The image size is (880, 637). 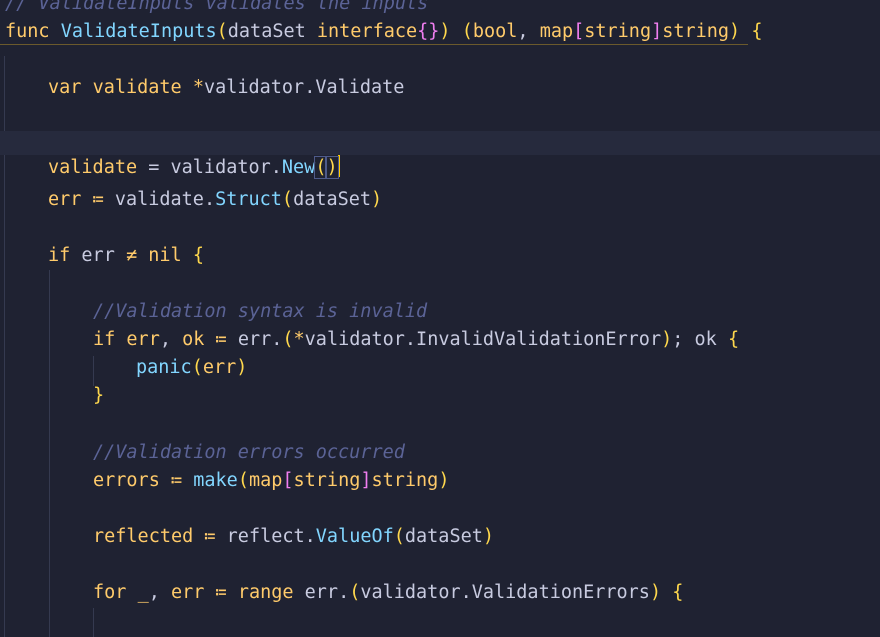 What do you see at coordinates (366, 480) in the screenshot?
I see `code-token: ]` at bounding box center [366, 480].